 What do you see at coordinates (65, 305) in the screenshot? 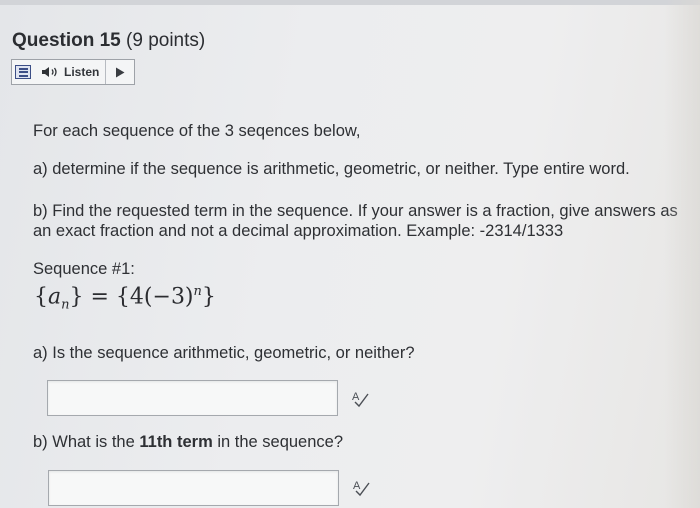
I see `formula-subscript: n` at bounding box center [65, 305].